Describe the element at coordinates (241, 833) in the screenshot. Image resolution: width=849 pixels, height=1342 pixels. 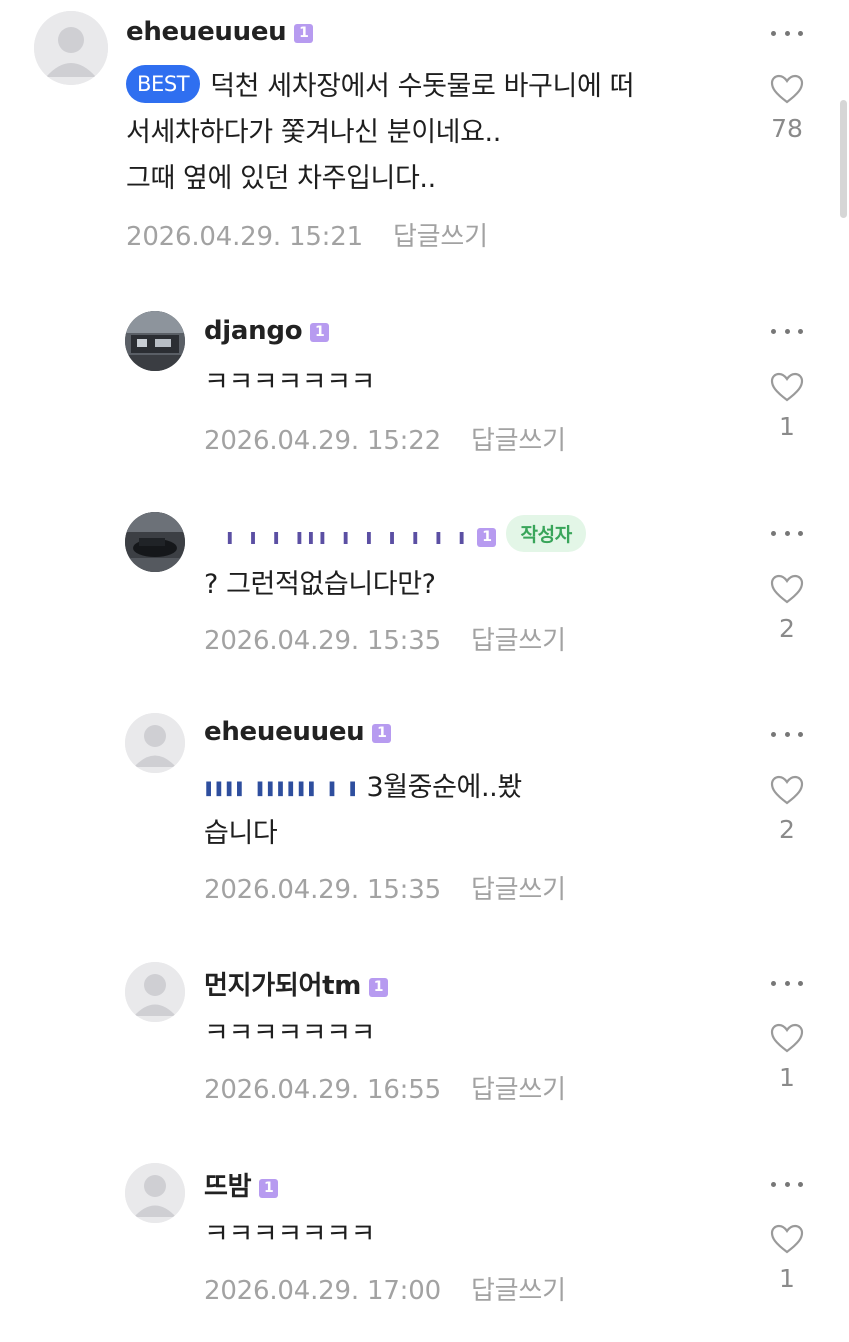
I see `comment-line: 습니다` at that location.